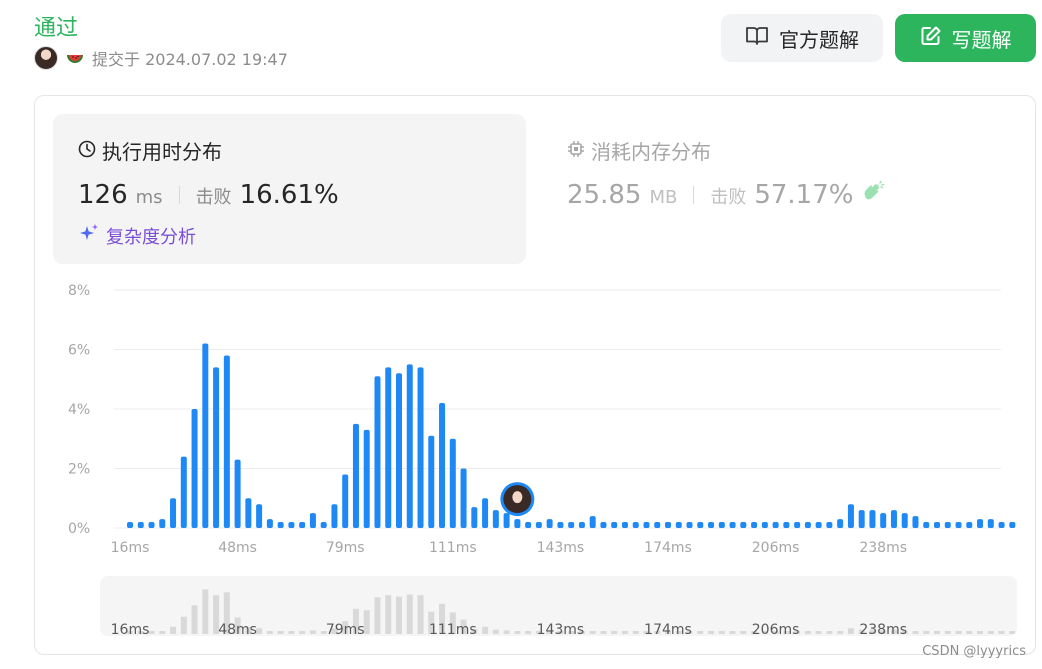 The image size is (1042, 669). I want to click on runtime-title: 执行用时分布, so click(150, 150).